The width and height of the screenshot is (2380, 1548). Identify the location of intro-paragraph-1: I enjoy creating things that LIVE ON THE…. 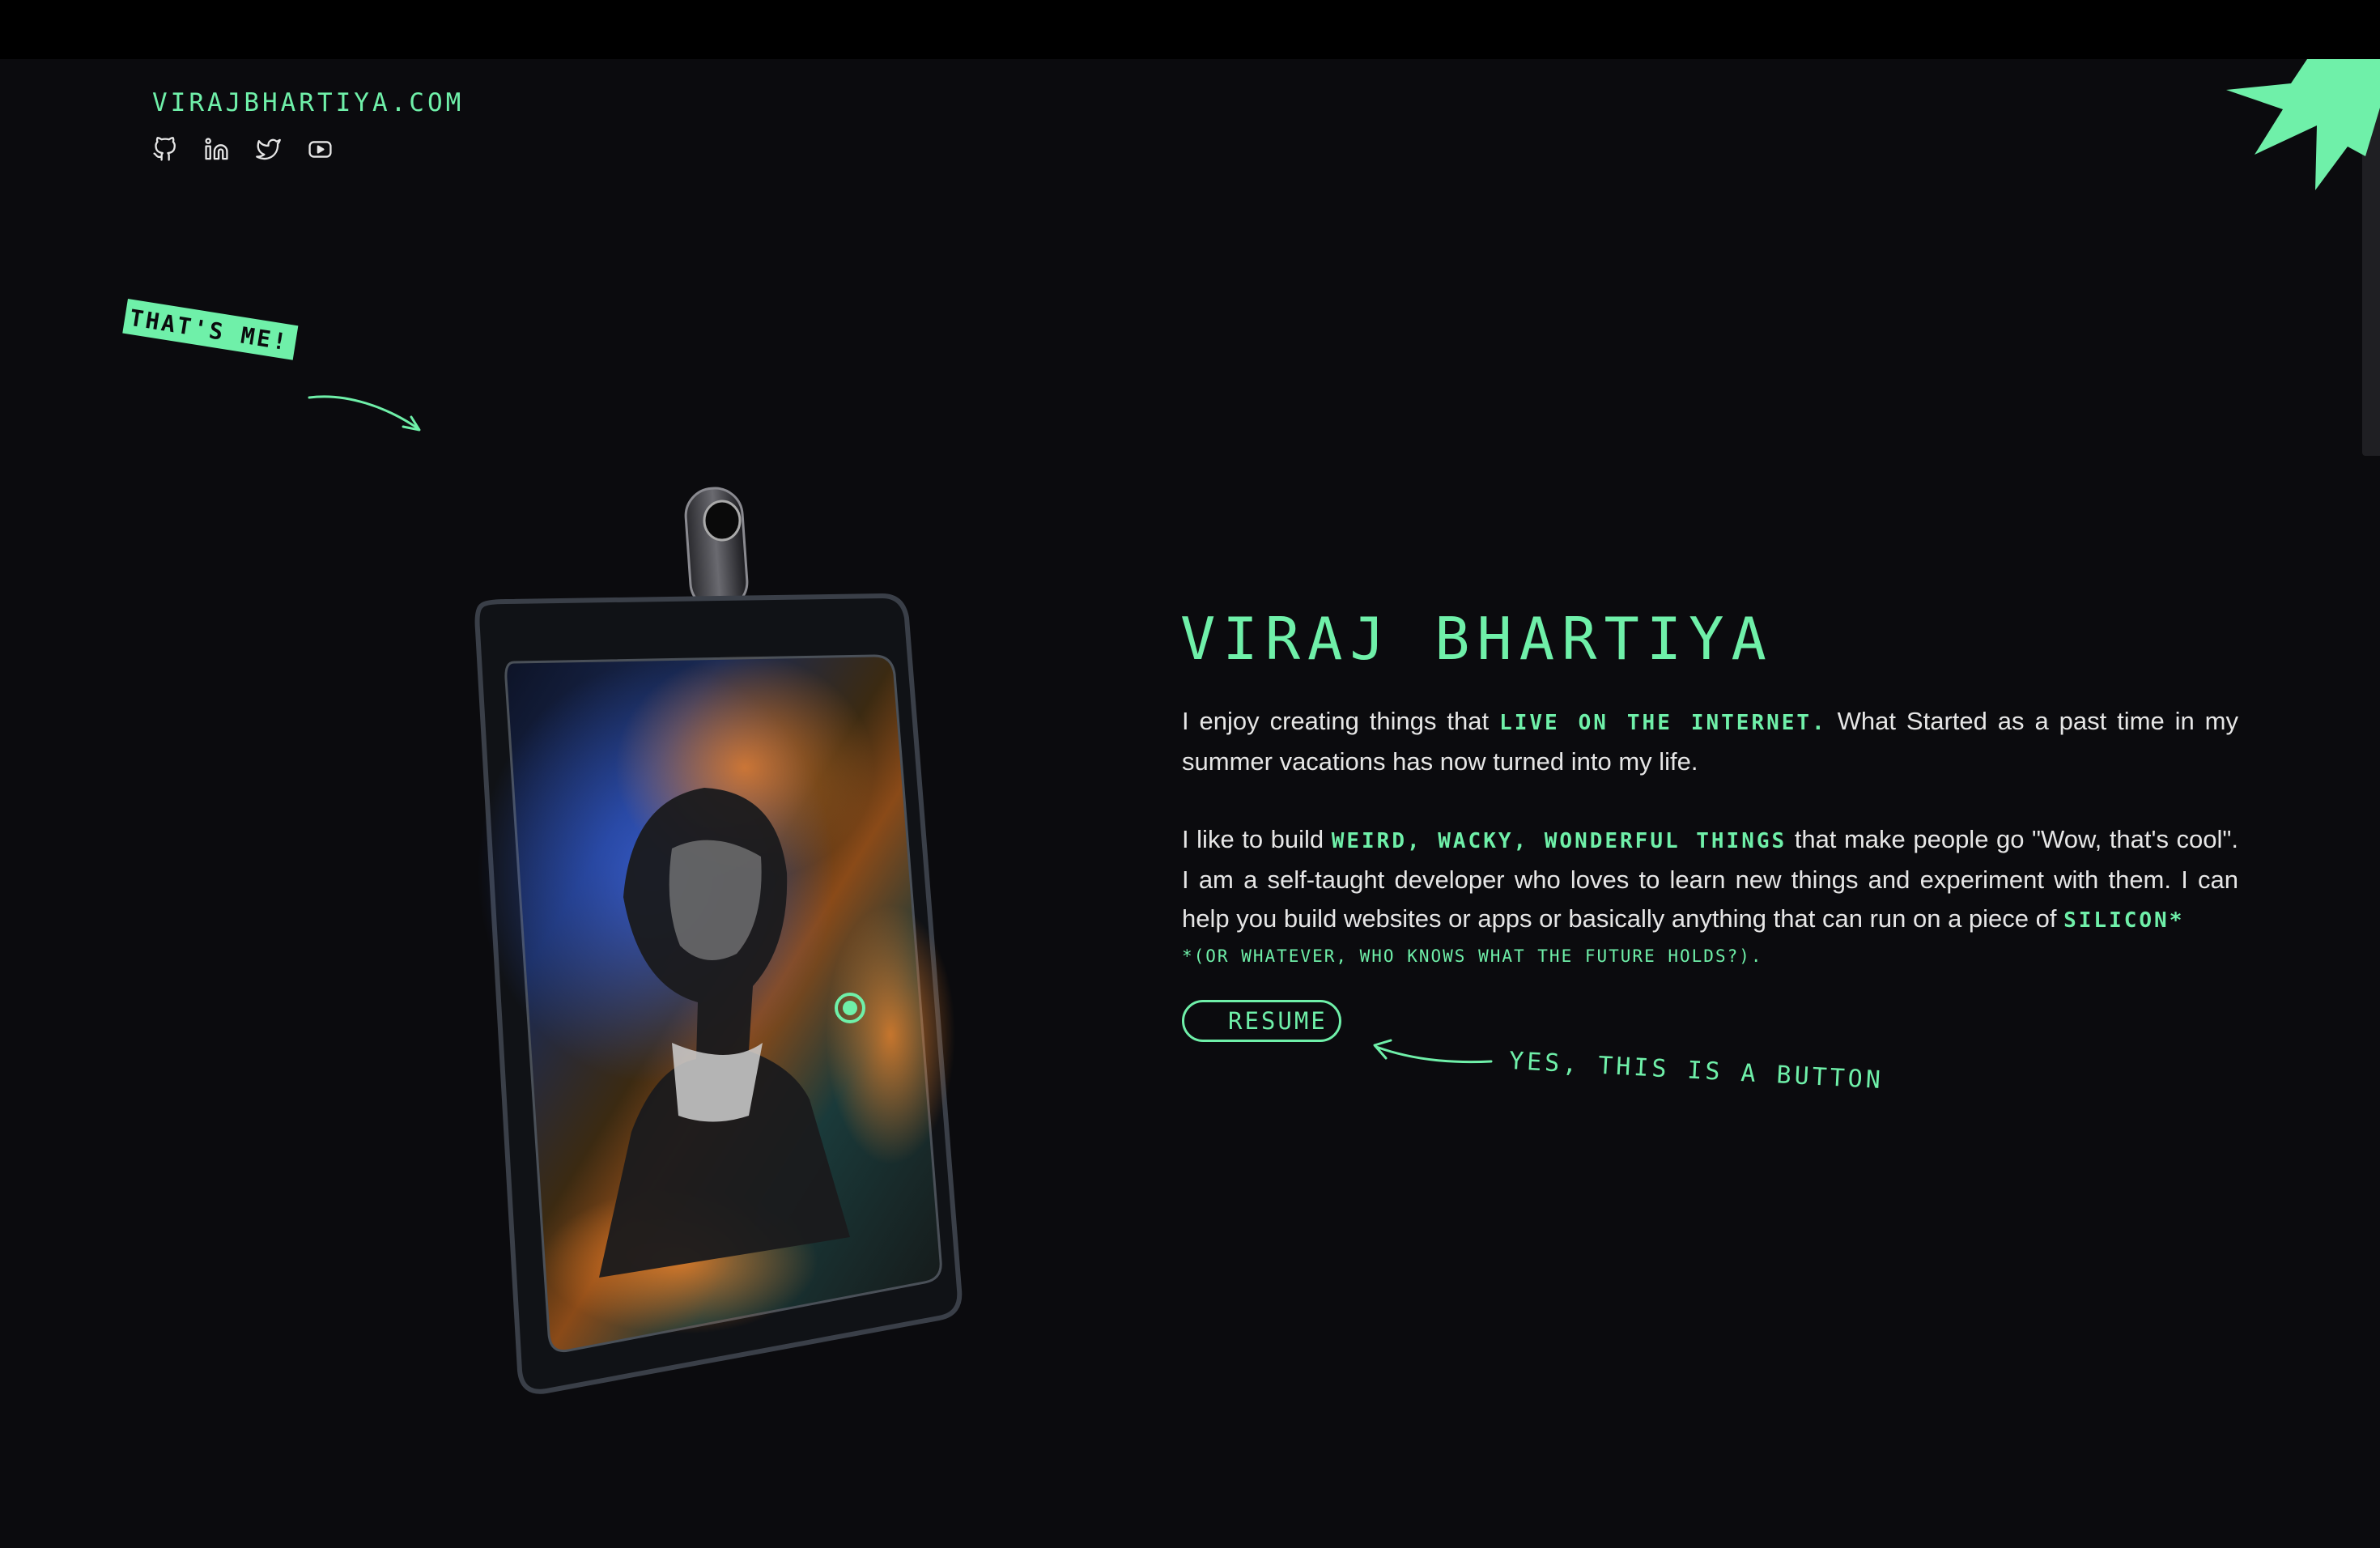
(1710, 741).